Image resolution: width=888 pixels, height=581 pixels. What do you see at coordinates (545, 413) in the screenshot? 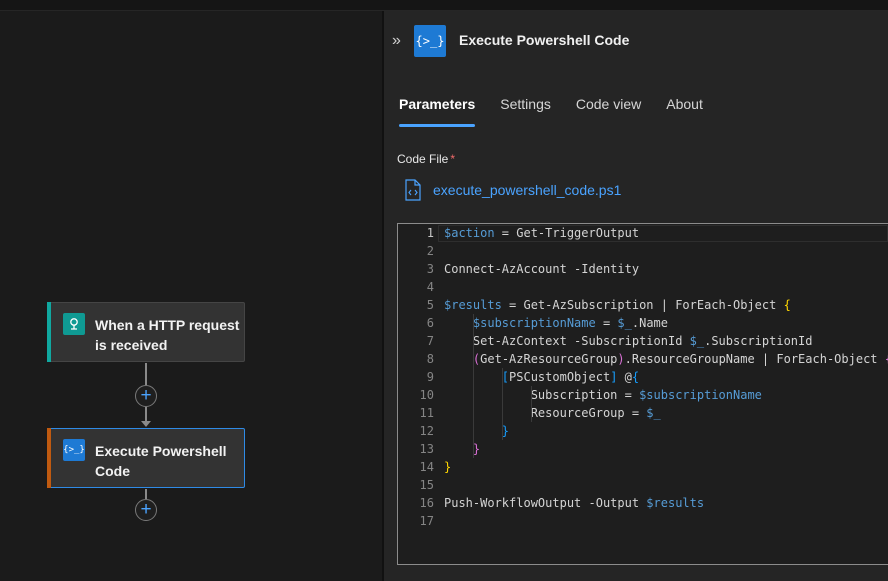
I see `code-token: ResourceGroup =` at bounding box center [545, 413].